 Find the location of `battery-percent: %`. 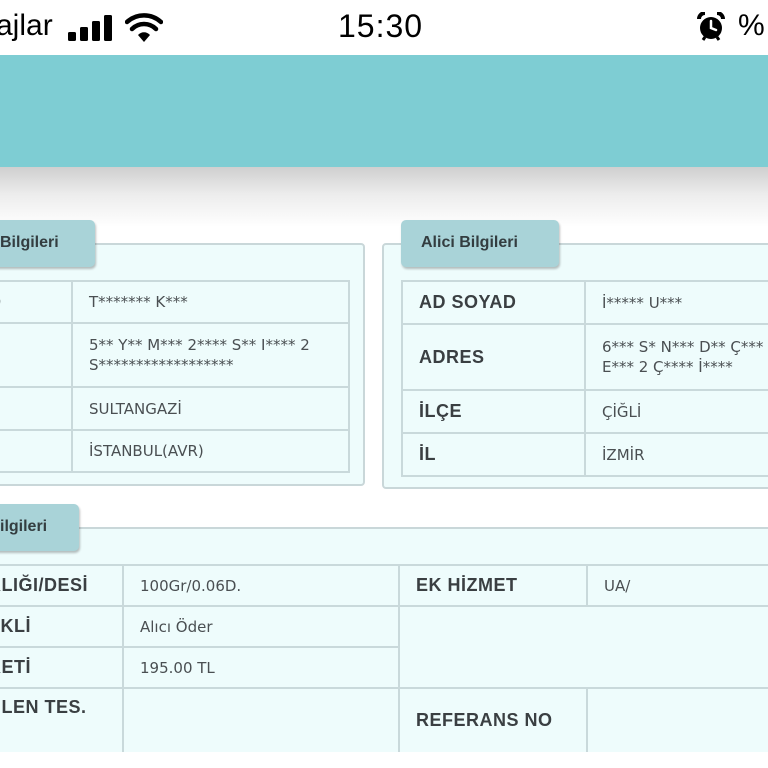

battery-percent: % is located at coordinates (751, 25).